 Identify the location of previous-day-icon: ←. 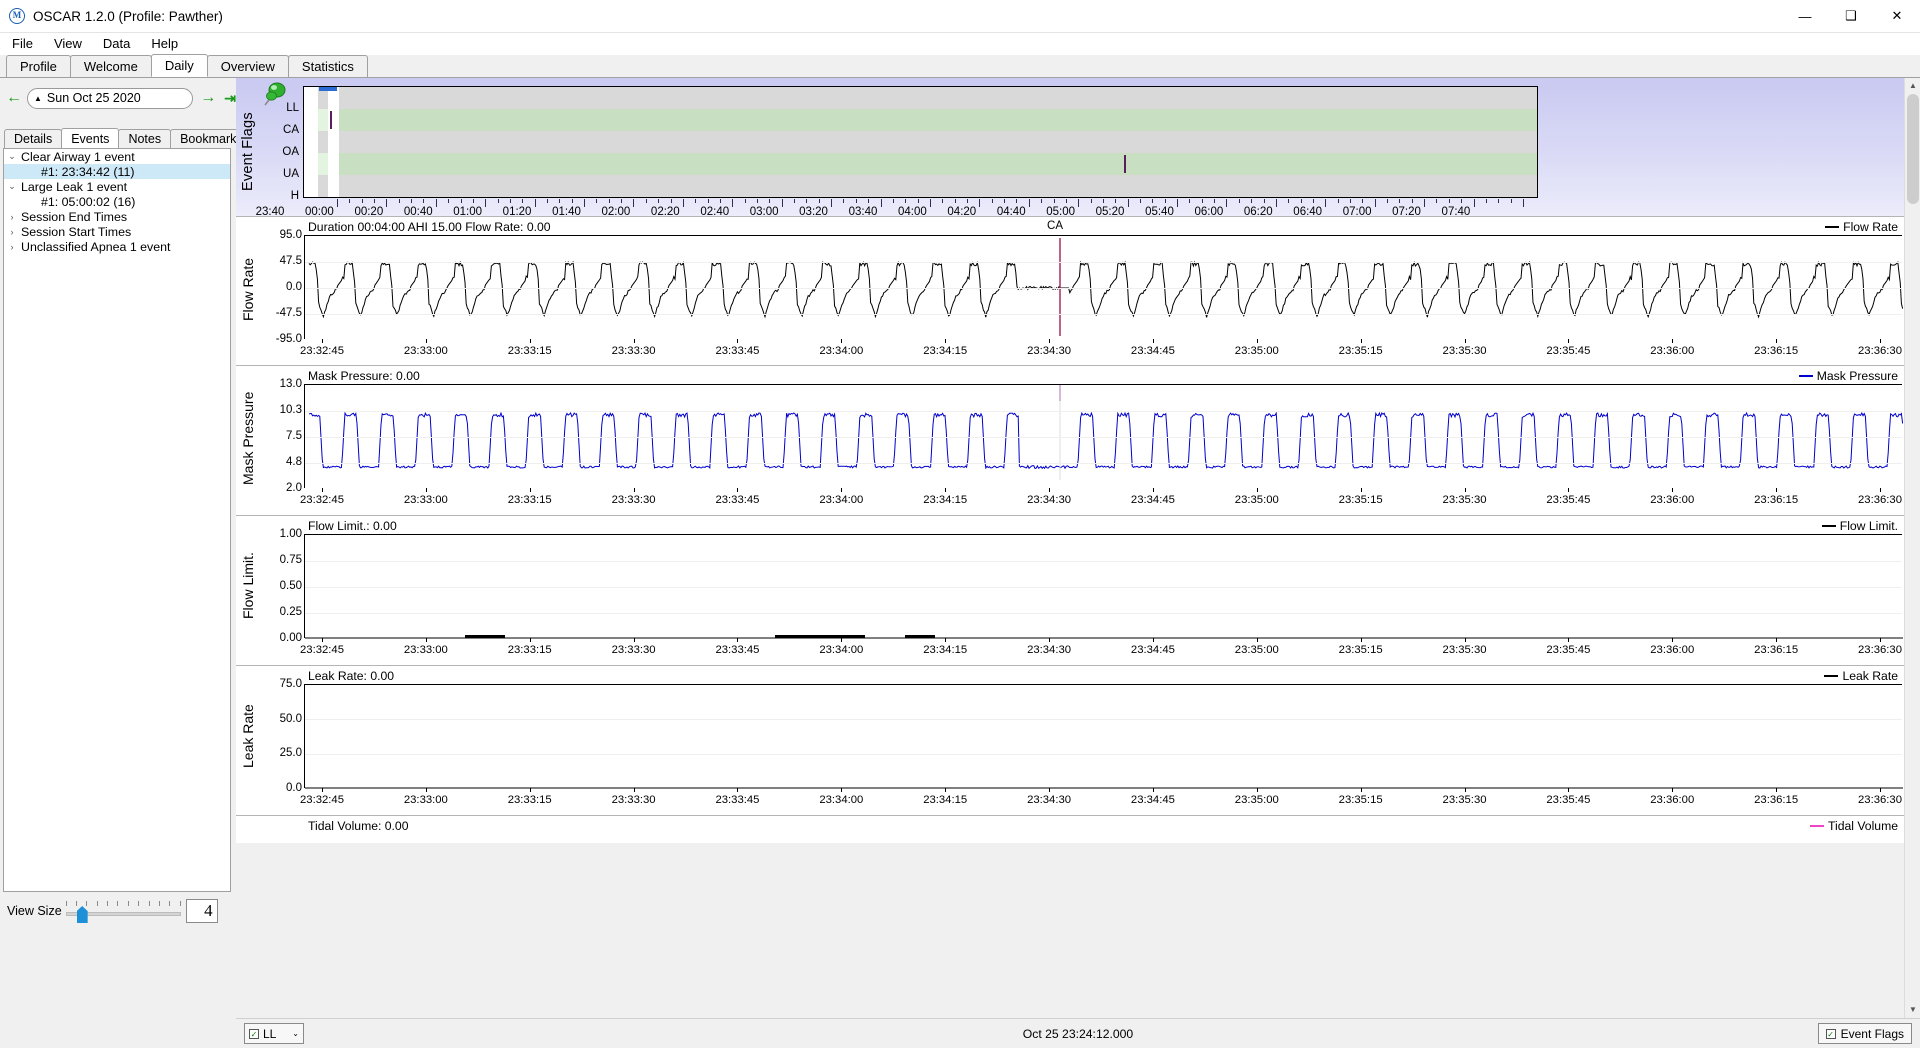
(14, 98).